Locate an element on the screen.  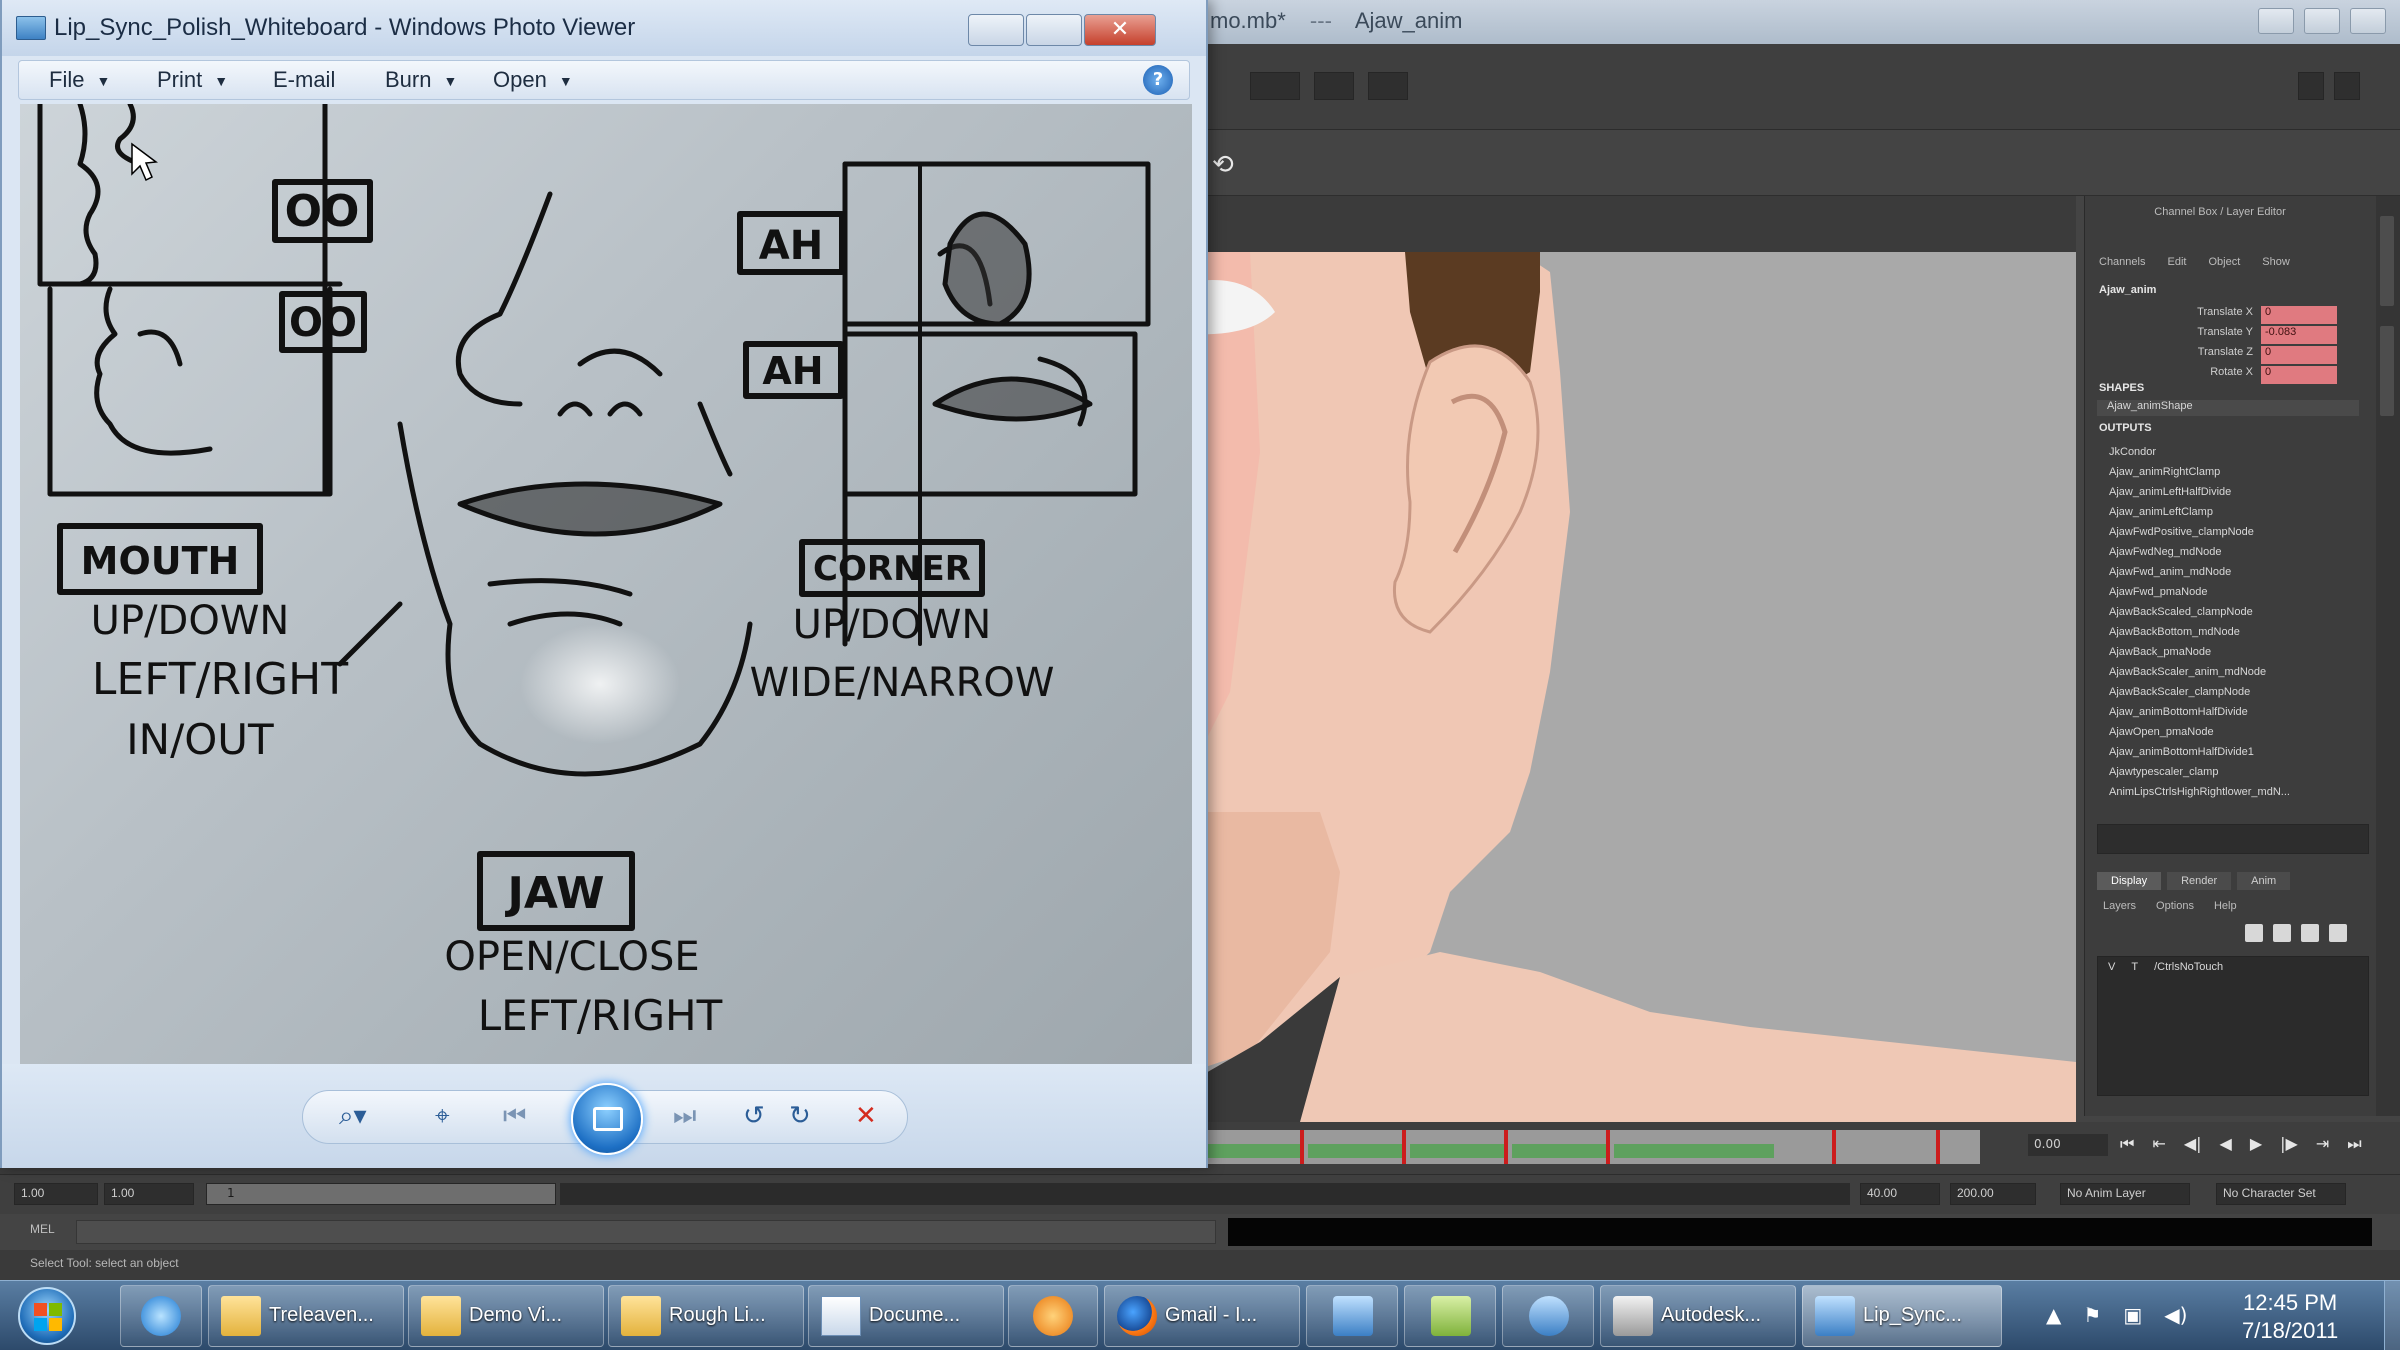
attribute-row: Translate X 0 is located at coordinates (2241, 315).